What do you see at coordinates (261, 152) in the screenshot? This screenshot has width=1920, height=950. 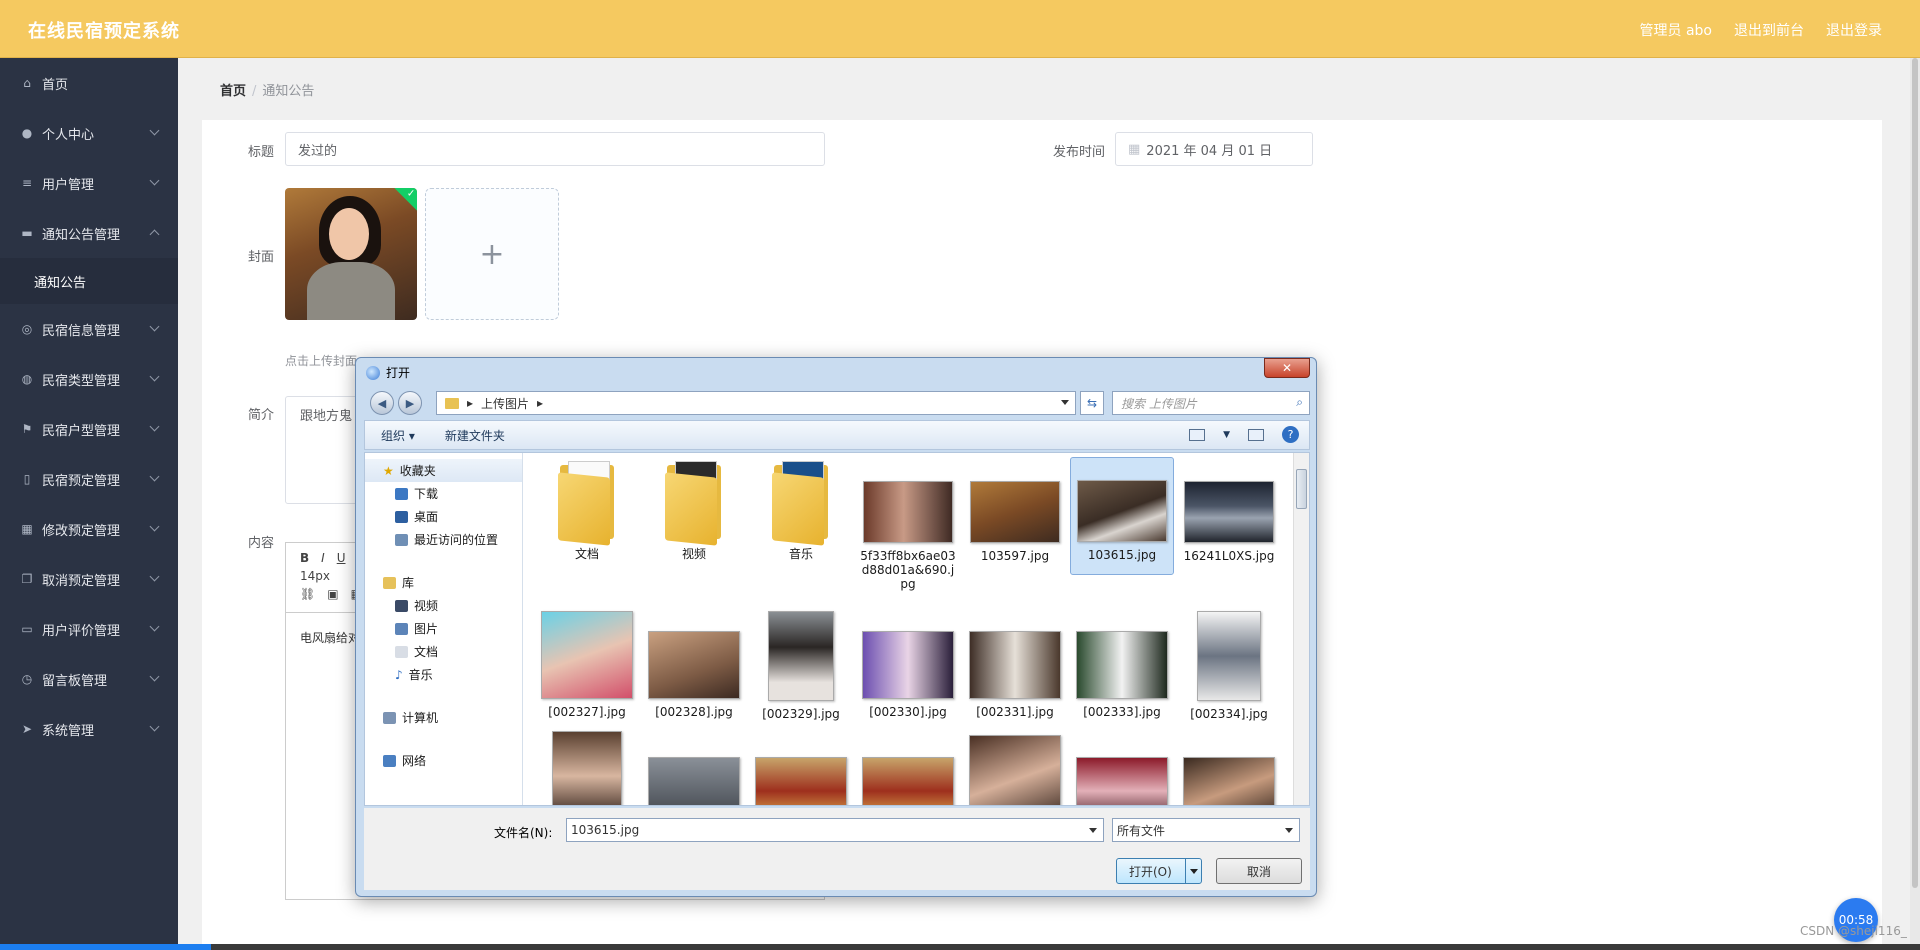 I see `title-label: 标题` at bounding box center [261, 152].